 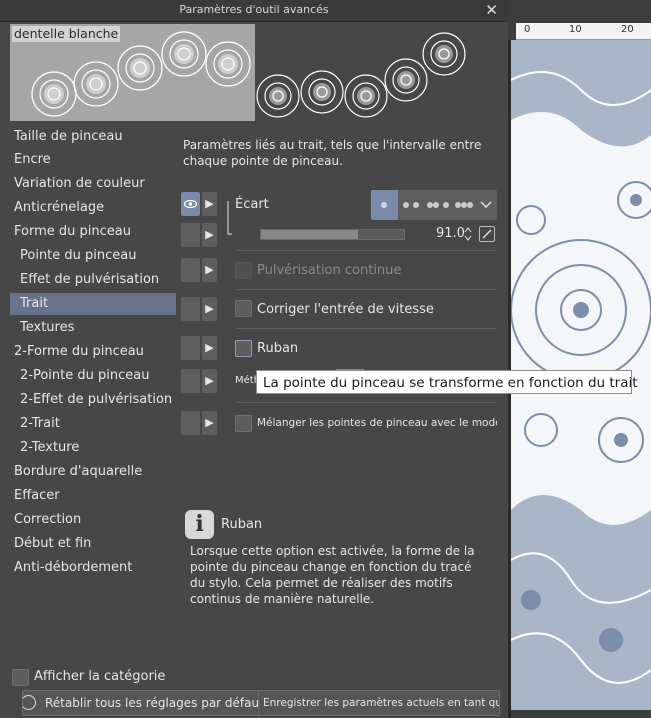 What do you see at coordinates (152, 703) in the screenshot?
I see `reset-all-label: Rétablir tous les réglages par défaut` at bounding box center [152, 703].